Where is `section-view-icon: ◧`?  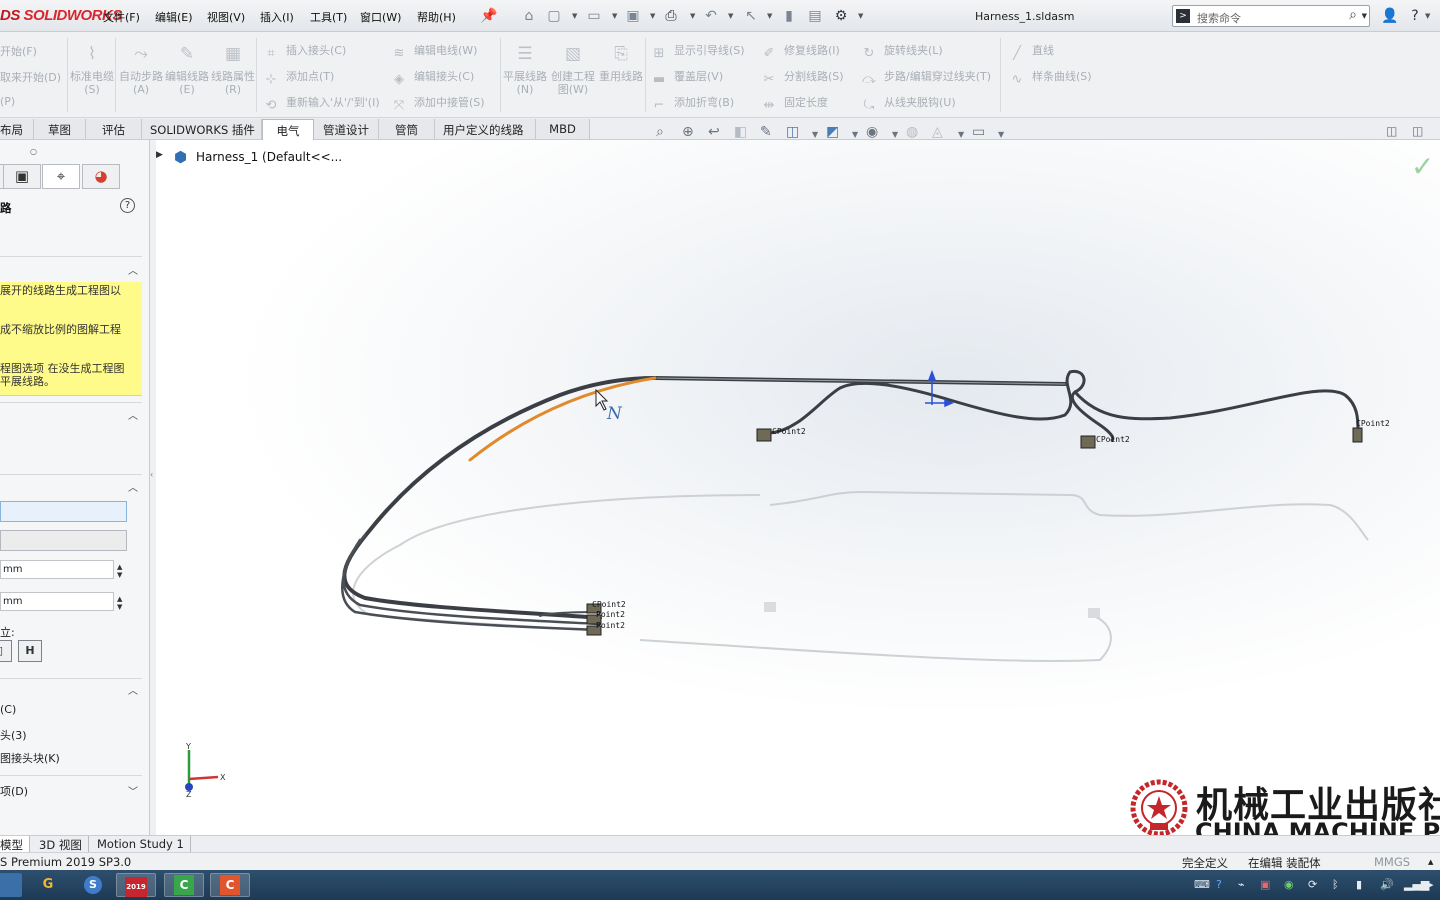 section-view-icon: ◧ is located at coordinates (740, 132).